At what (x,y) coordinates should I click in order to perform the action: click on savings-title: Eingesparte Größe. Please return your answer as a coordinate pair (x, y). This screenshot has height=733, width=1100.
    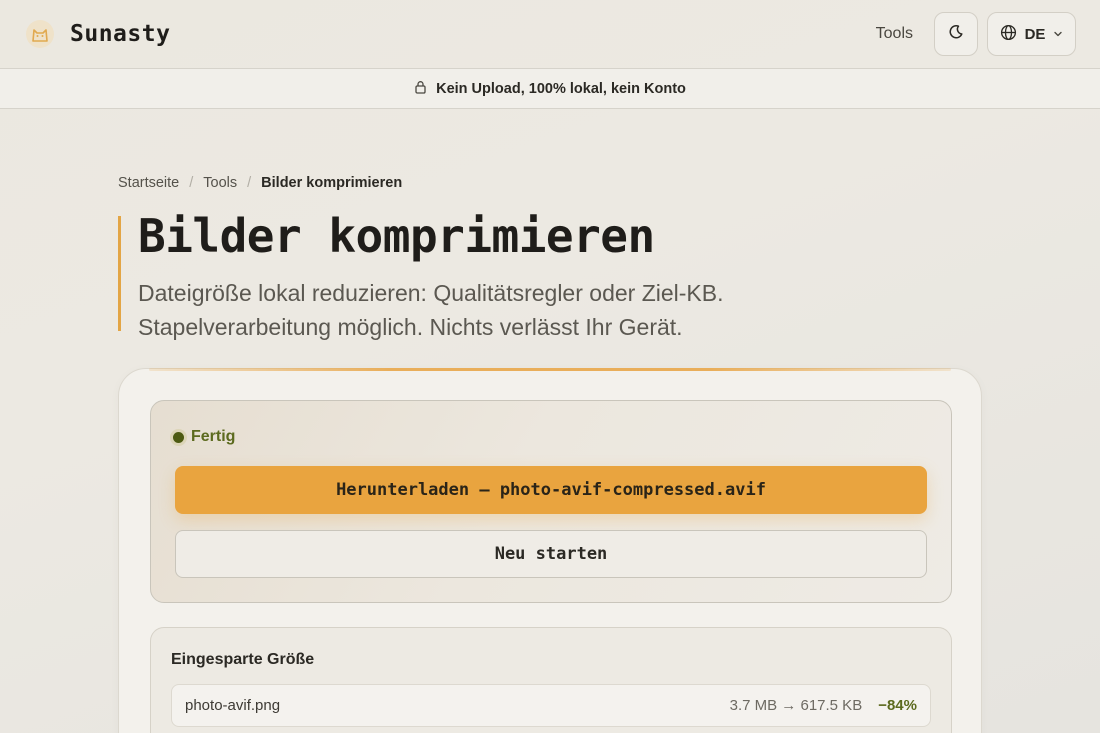
    Looking at the image, I should click on (243, 659).